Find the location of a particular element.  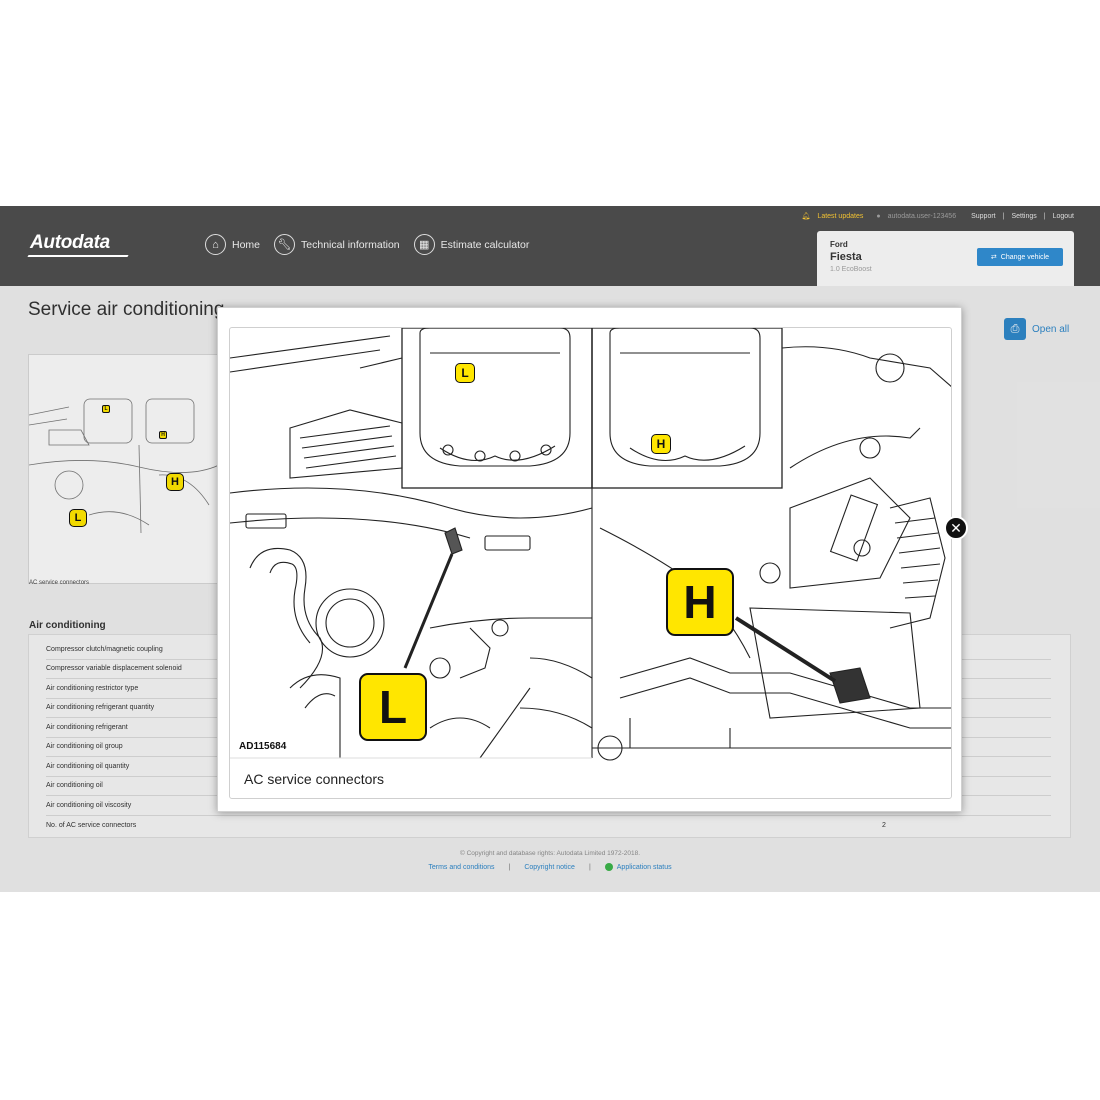

bell-icon: 🔔︎ is located at coordinates (806, 216).